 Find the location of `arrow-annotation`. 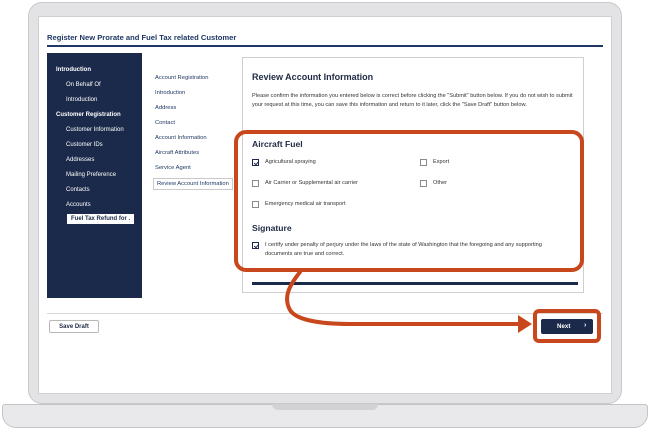

arrow-annotation is located at coordinates (408, 301).